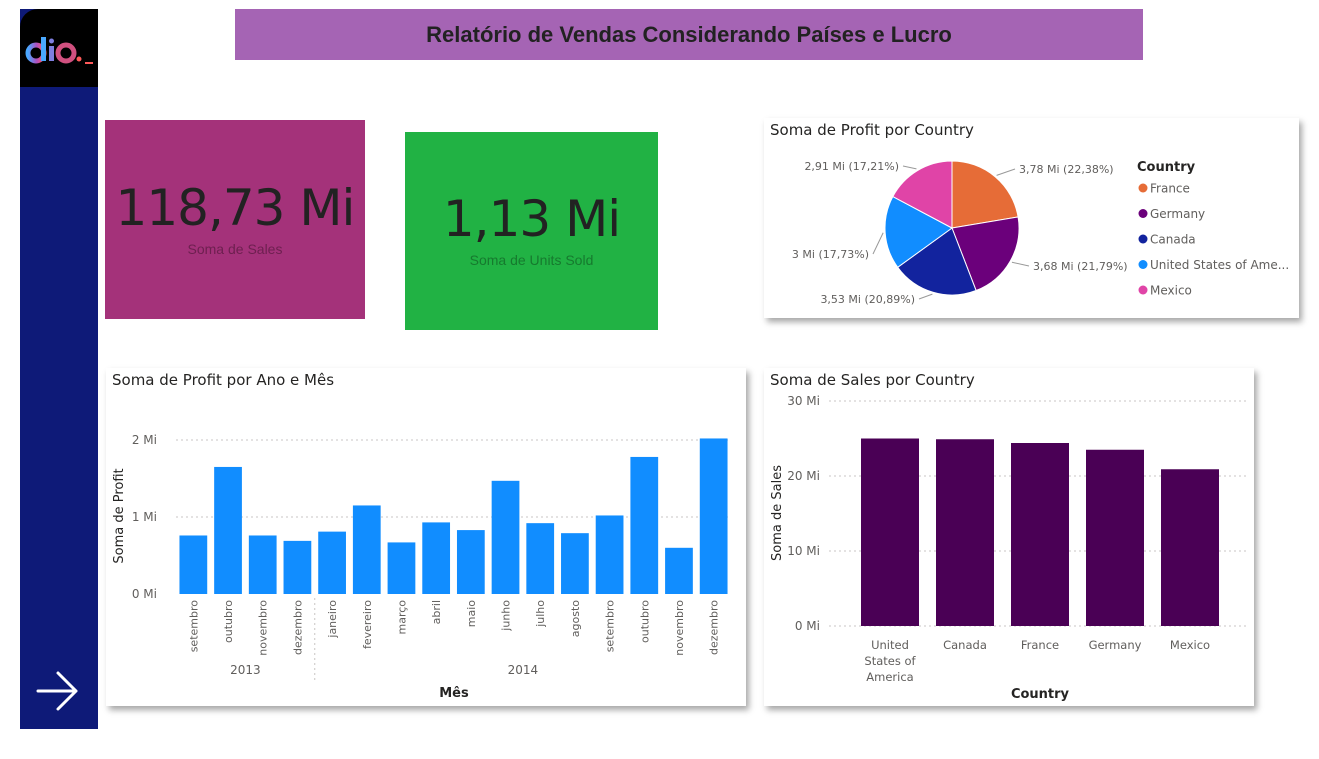 The width and height of the screenshot is (1319, 759). I want to click on sales-kpi-value: 118,73 Mi, so click(235, 207).